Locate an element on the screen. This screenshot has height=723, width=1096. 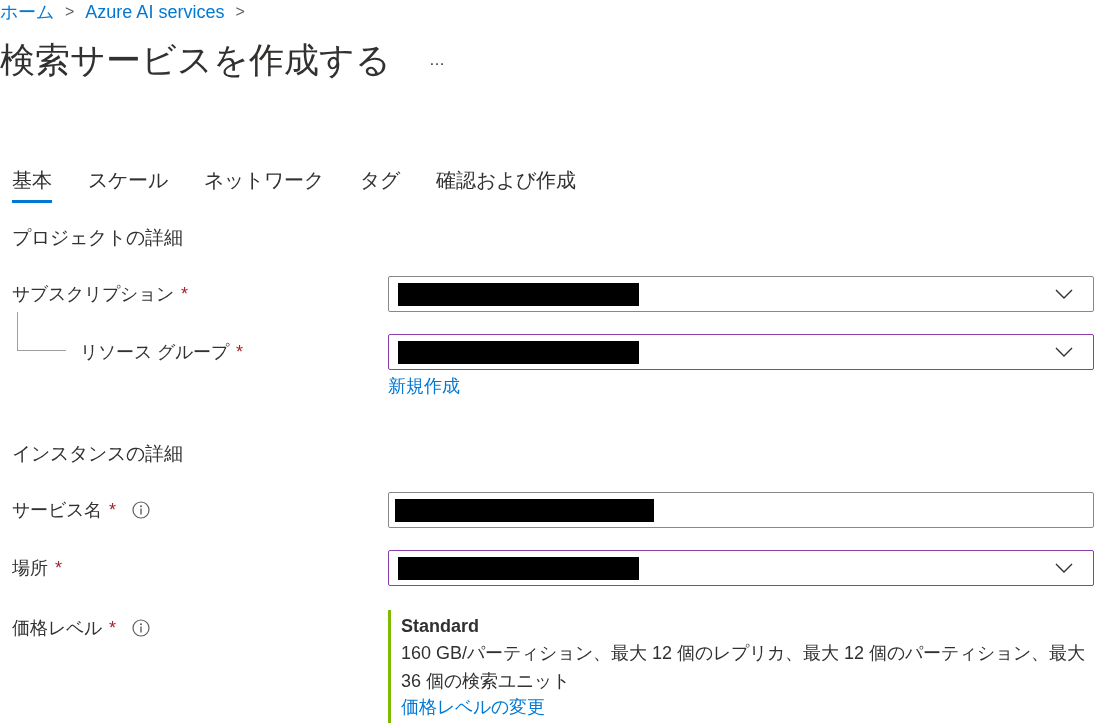
field-label: サブスクリプション is located at coordinates (93, 294).